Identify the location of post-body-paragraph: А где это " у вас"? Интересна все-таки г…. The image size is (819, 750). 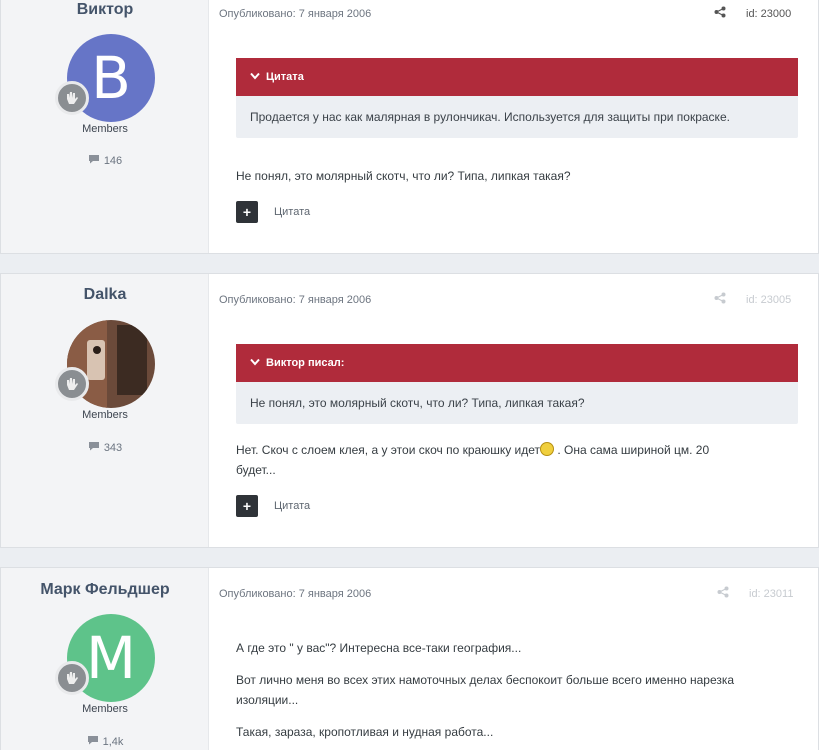
(379, 648).